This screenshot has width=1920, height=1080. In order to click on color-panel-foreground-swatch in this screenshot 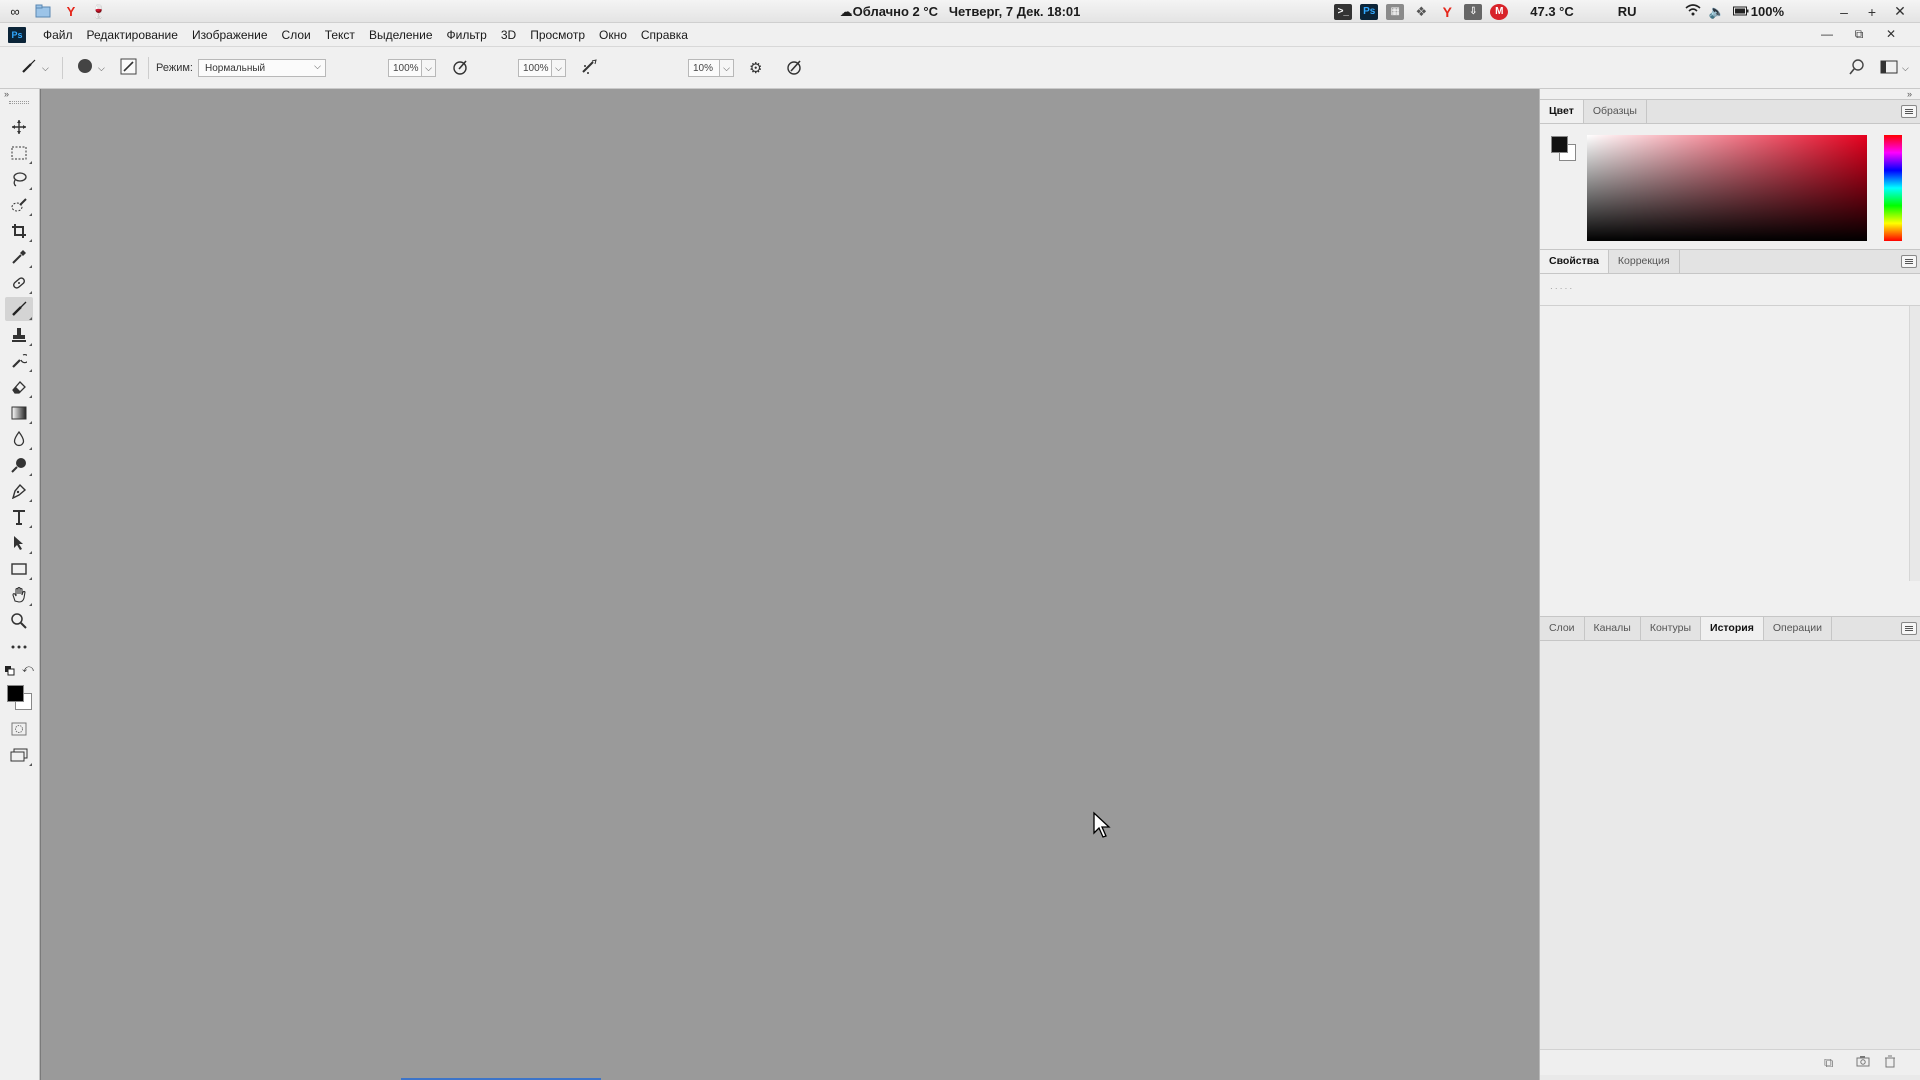, I will do `click(1559, 144)`.